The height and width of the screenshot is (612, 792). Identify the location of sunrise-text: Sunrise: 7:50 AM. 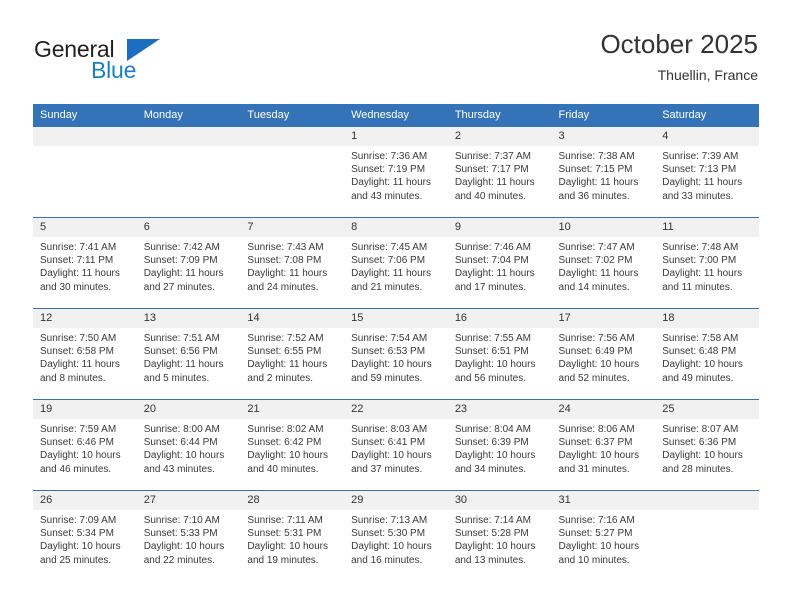
(78, 338).